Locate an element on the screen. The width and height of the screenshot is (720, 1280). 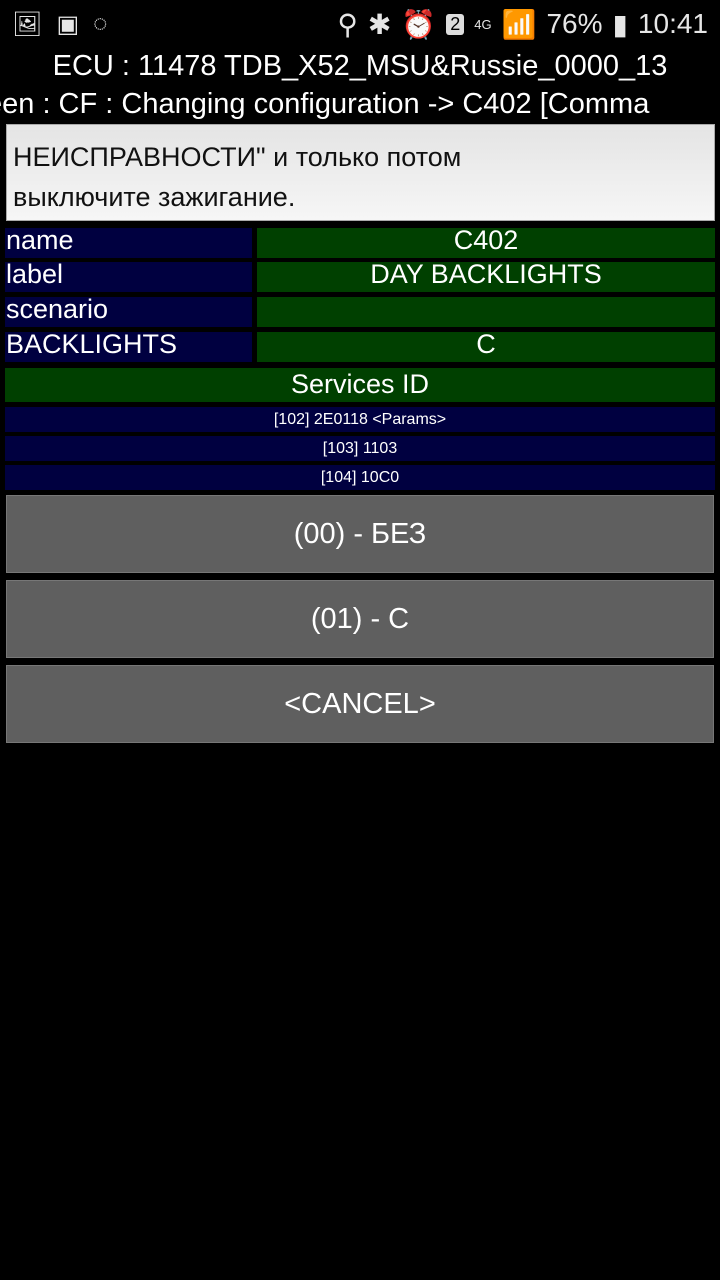
field-row-name: name C402 is located at coordinates (360, 242).